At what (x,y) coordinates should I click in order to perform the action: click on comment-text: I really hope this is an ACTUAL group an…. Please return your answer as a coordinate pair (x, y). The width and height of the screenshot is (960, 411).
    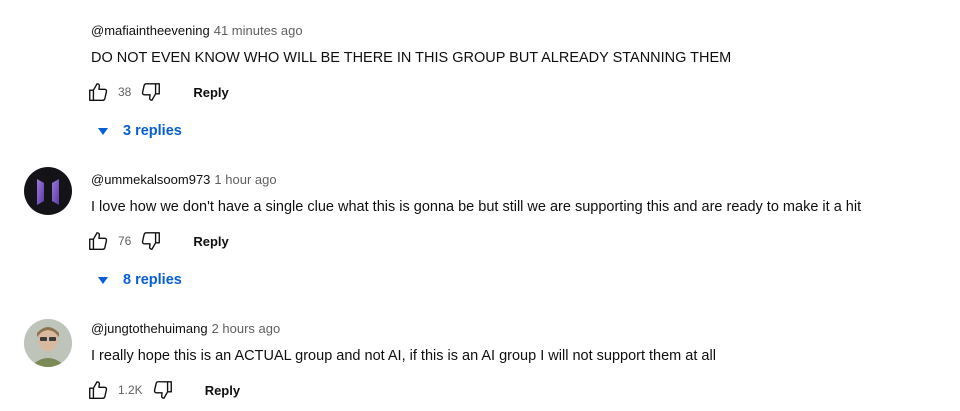
    Looking at the image, I should click on (403, 356).